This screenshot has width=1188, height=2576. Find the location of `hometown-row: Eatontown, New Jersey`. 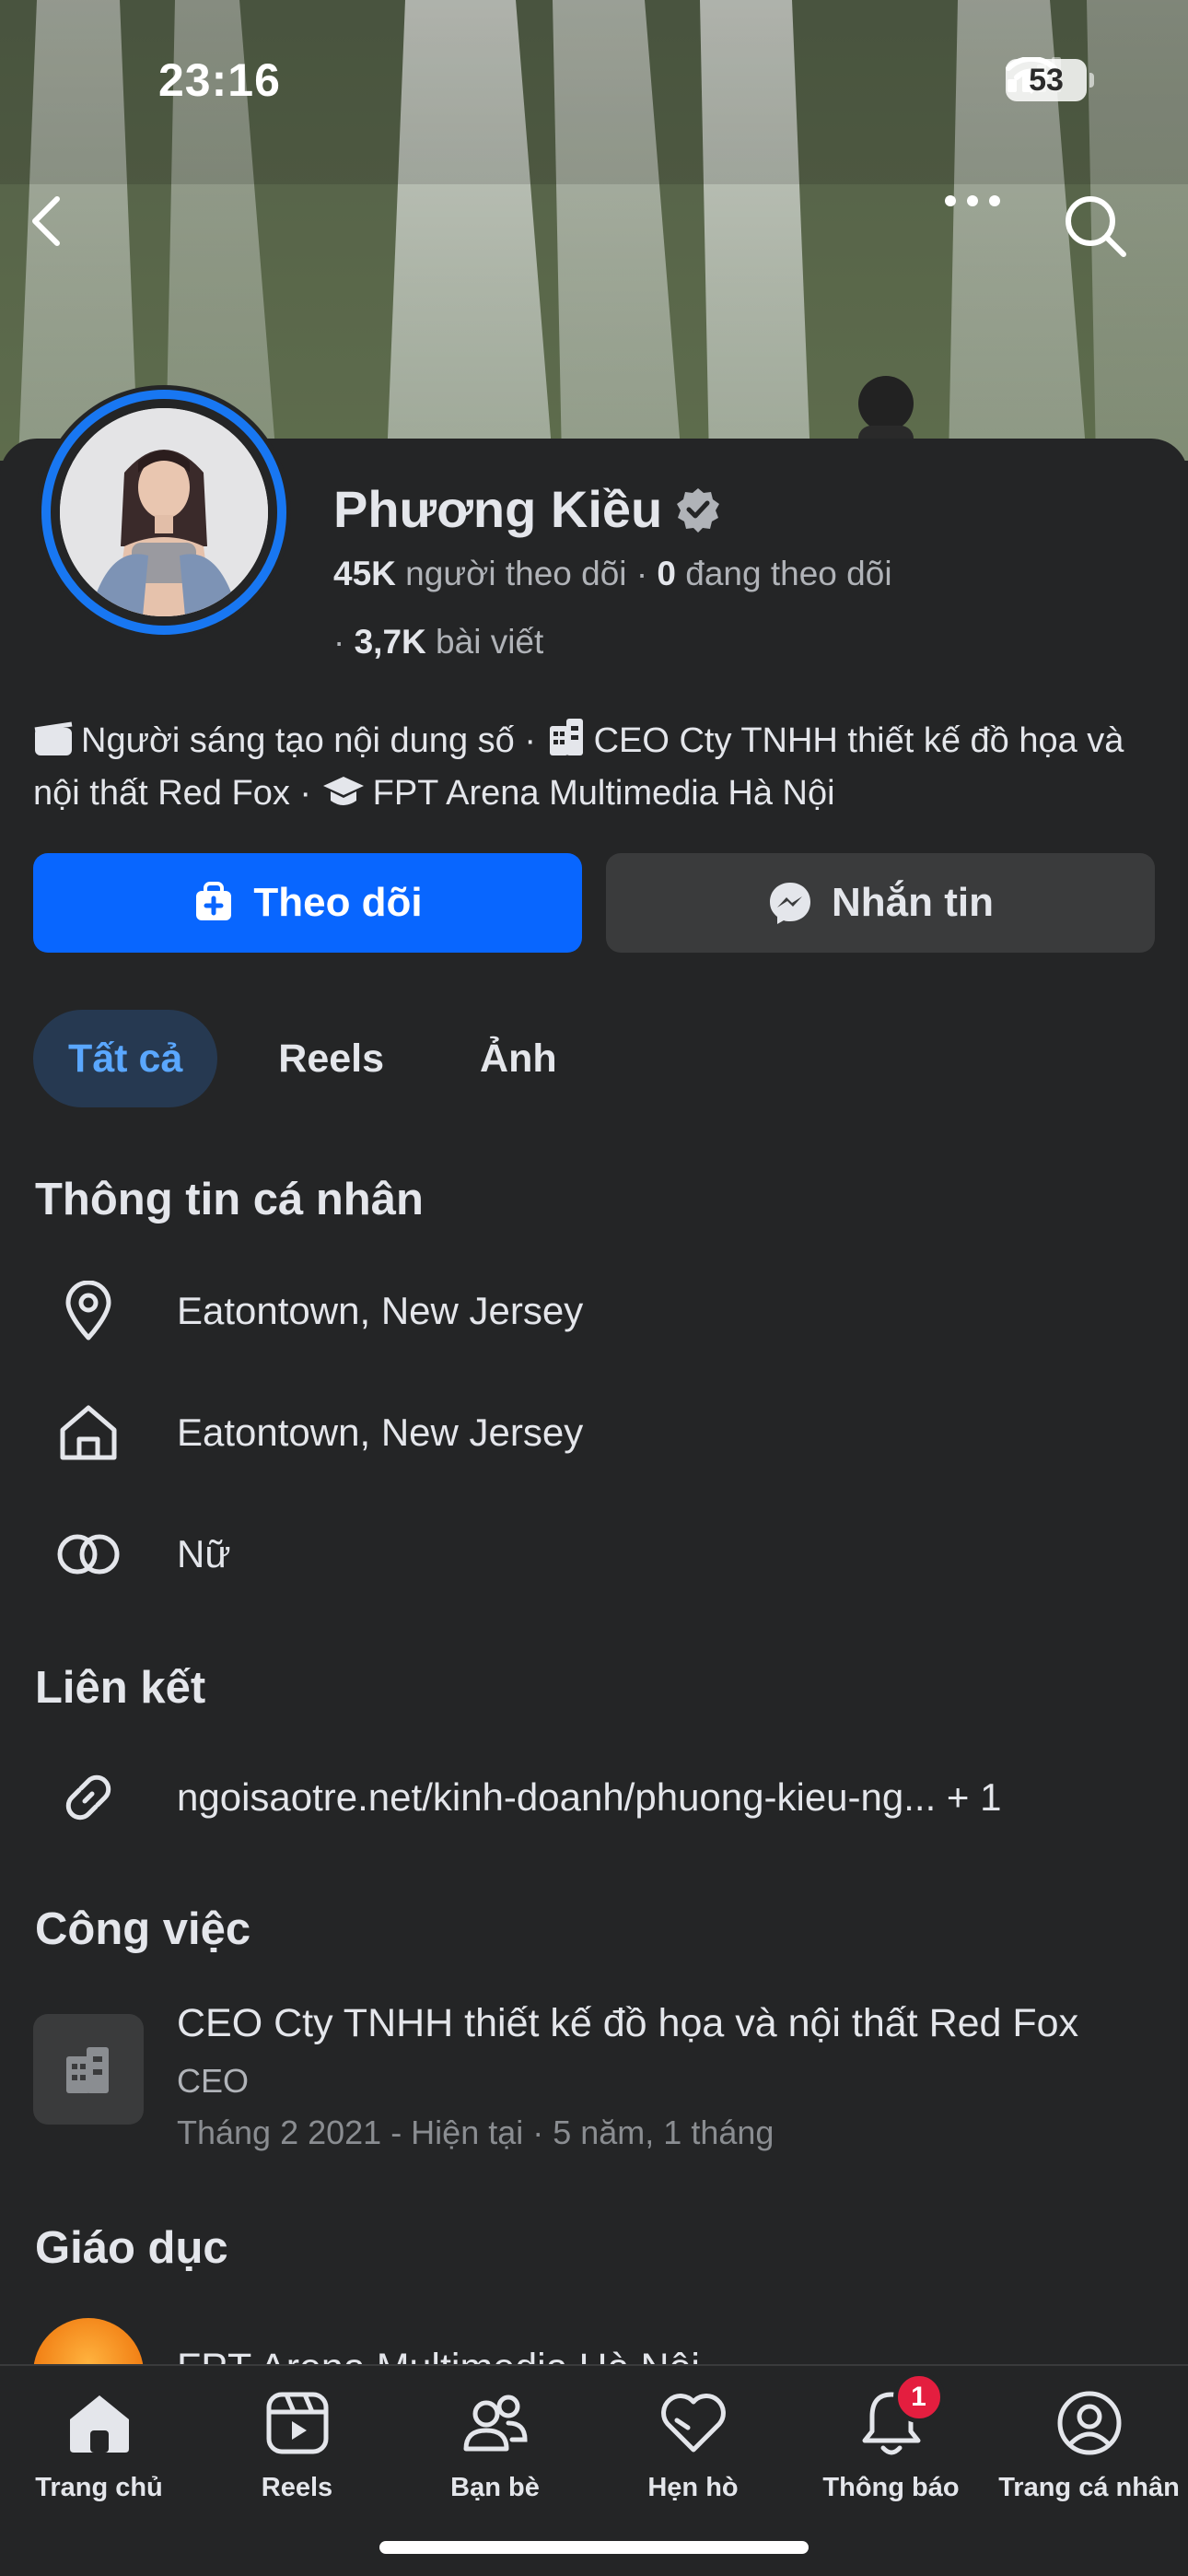

hometown-row: Eatontown, New Jersey is located at coordinates (594, 1432).